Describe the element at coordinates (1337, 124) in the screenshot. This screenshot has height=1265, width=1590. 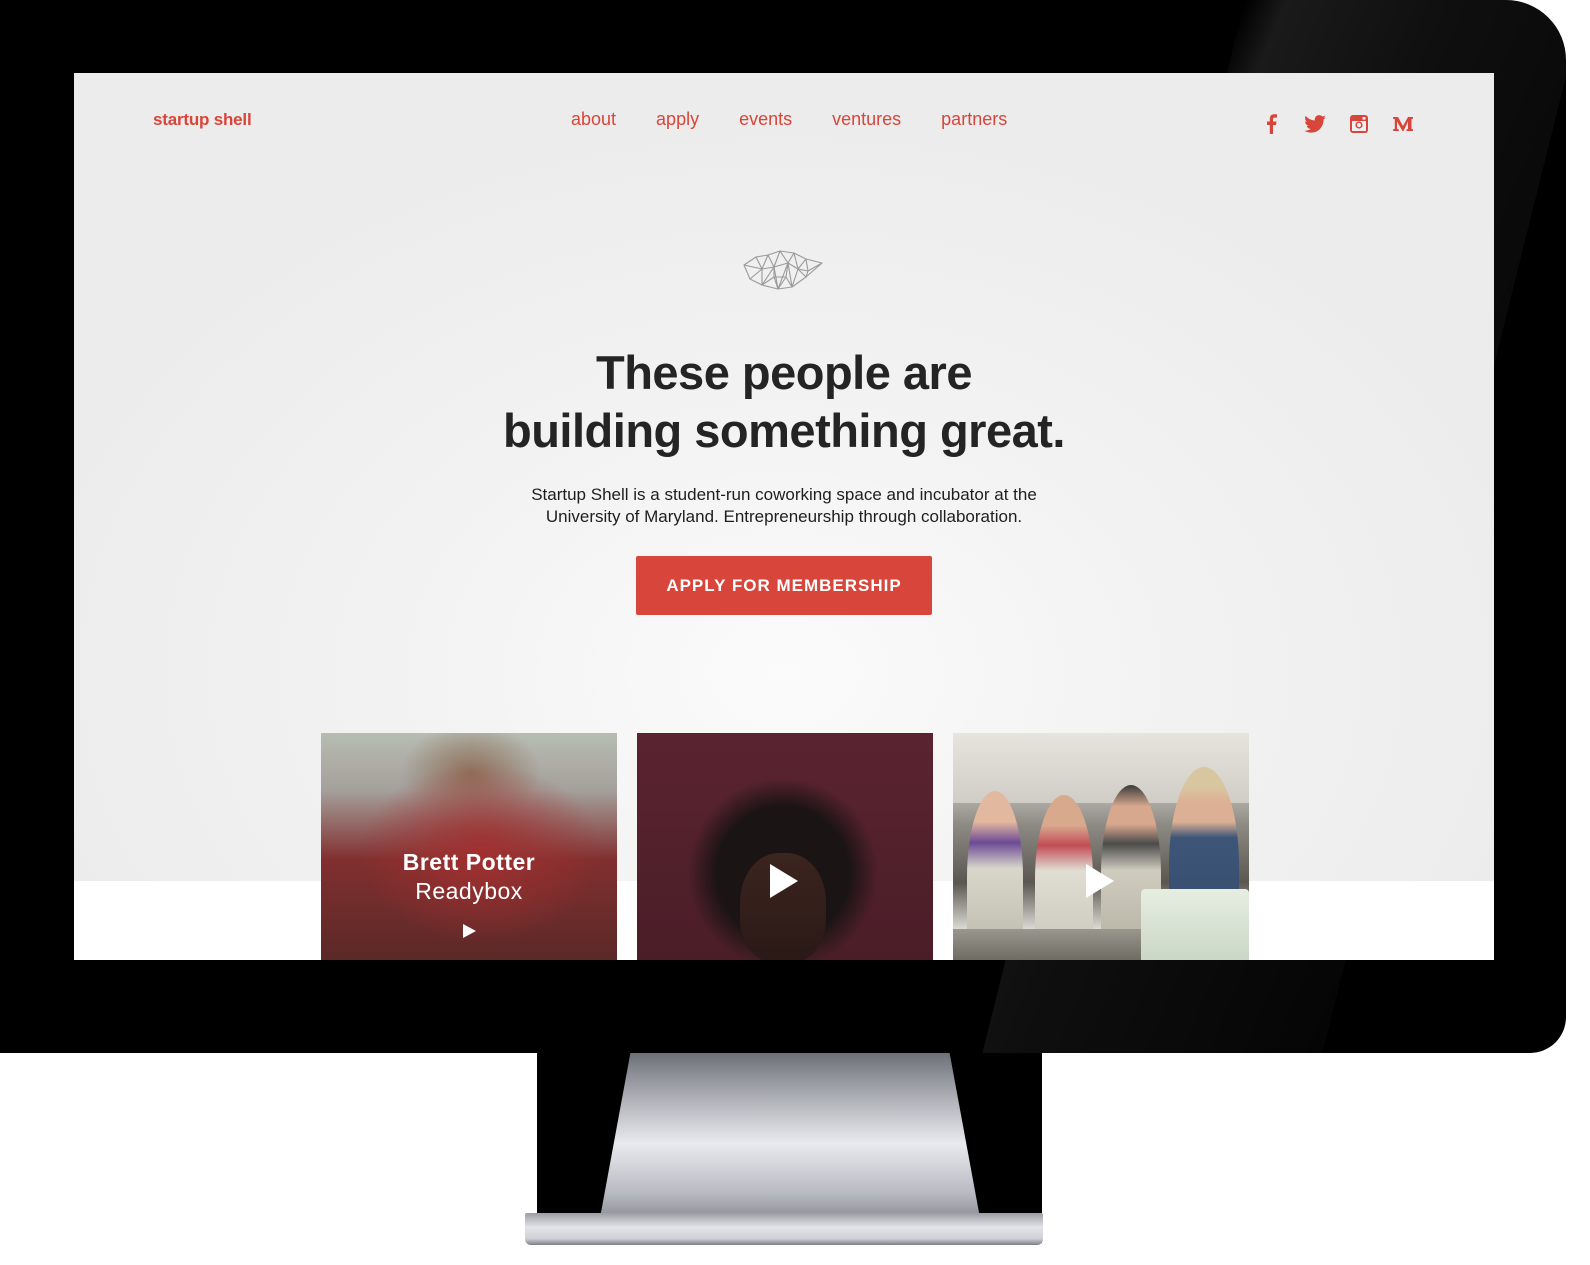
I see `social-links` at that location.